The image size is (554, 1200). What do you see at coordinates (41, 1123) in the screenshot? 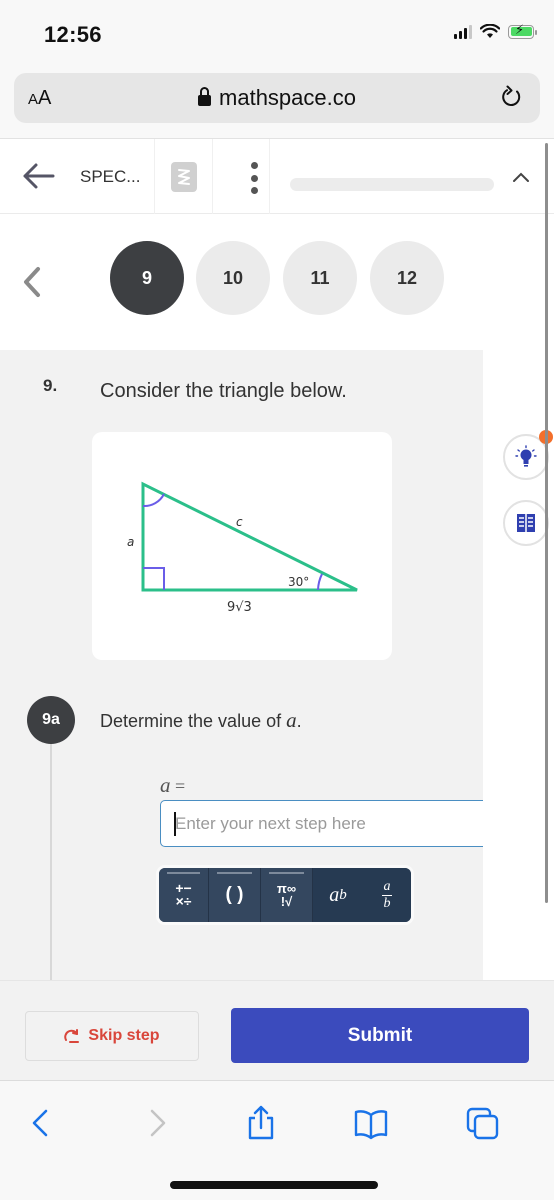
I see `browser-back-icon` at bounding box center [41, 1123].